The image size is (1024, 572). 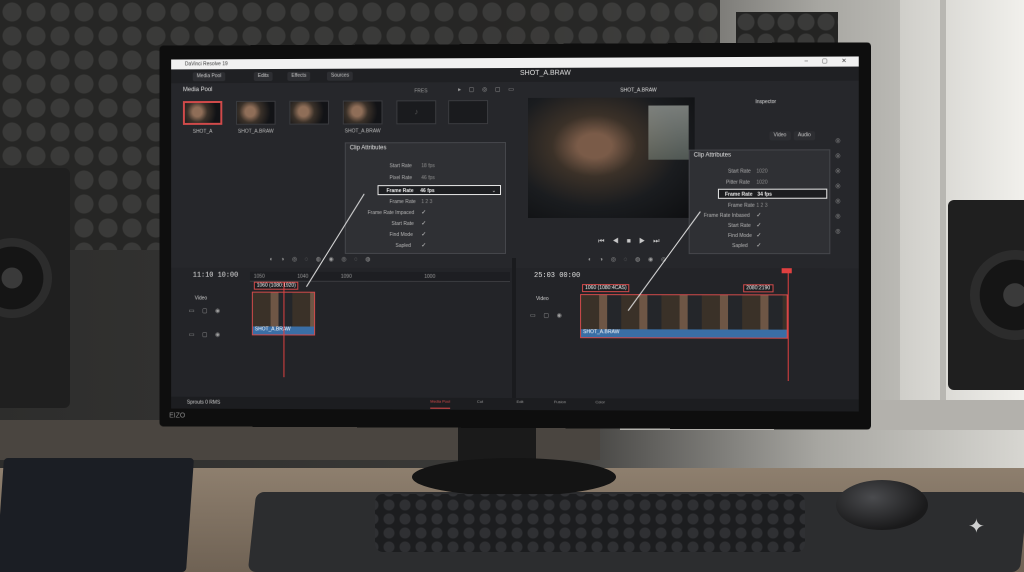 I want to click on media-pool-controls: ▸ ▢ ◎ ▢ ▭, so click(x=487, y=89).